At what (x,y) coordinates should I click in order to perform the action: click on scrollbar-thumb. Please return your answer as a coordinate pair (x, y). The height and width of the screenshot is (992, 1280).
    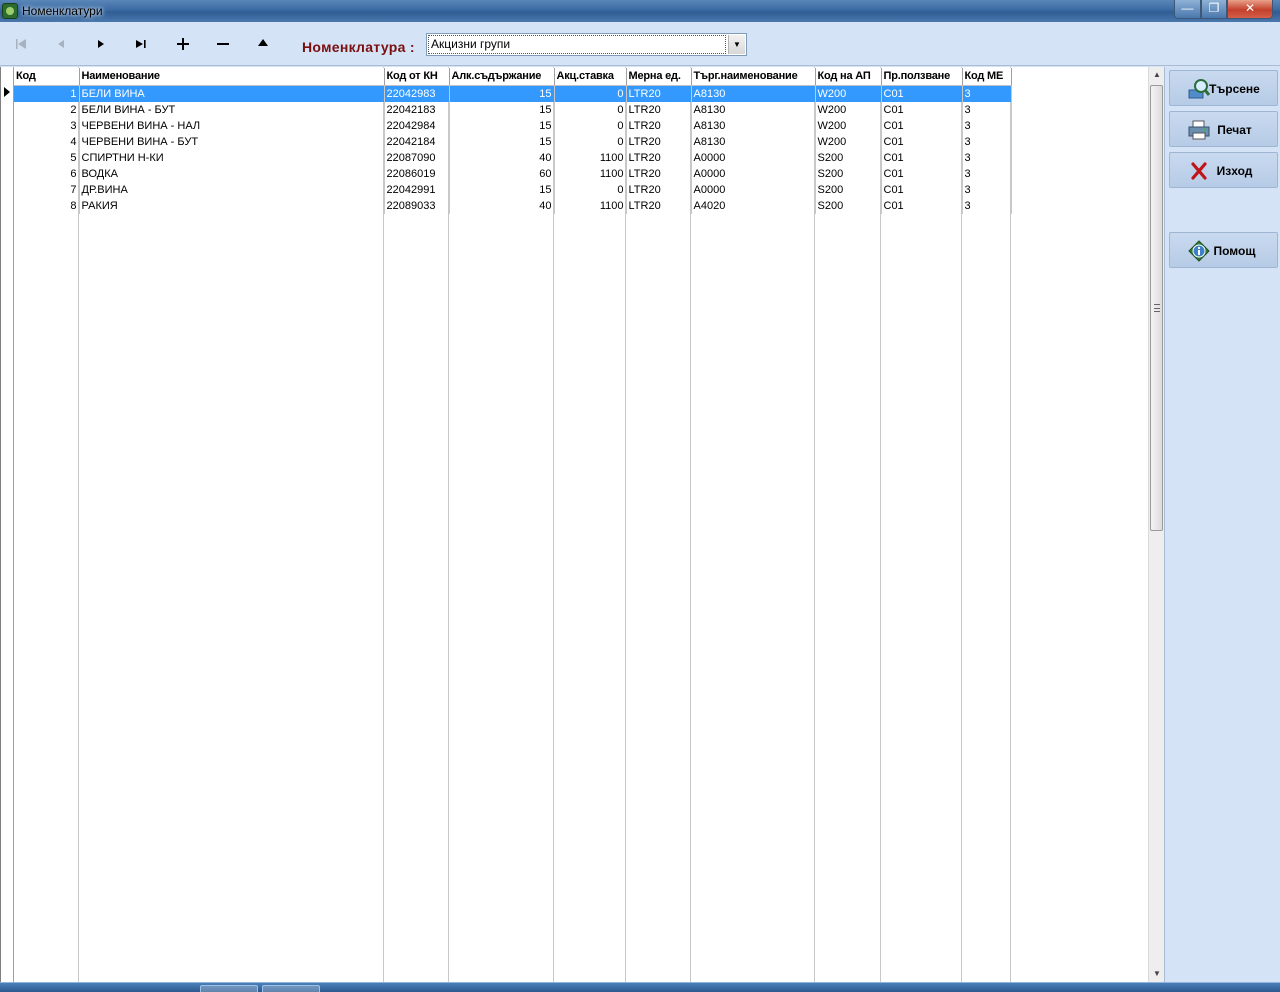
    Looking at the image, I should click on (1156, 308).